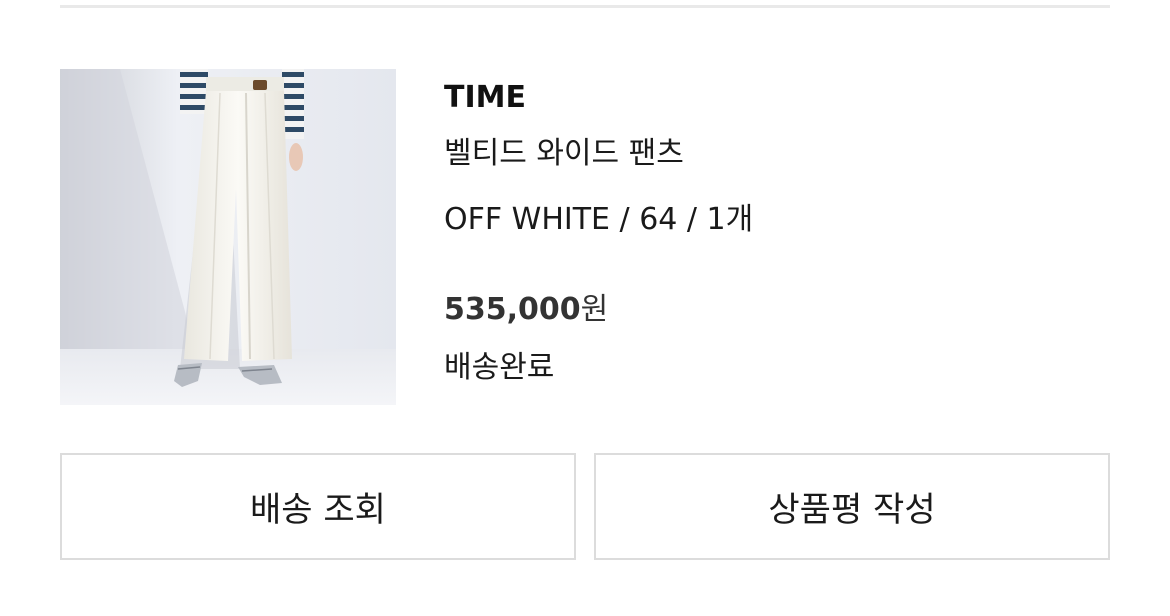 The width and height of the screenshot is (1170, 616). I want to click on track-delivery-label: 배송 조회, so click(318, 510).